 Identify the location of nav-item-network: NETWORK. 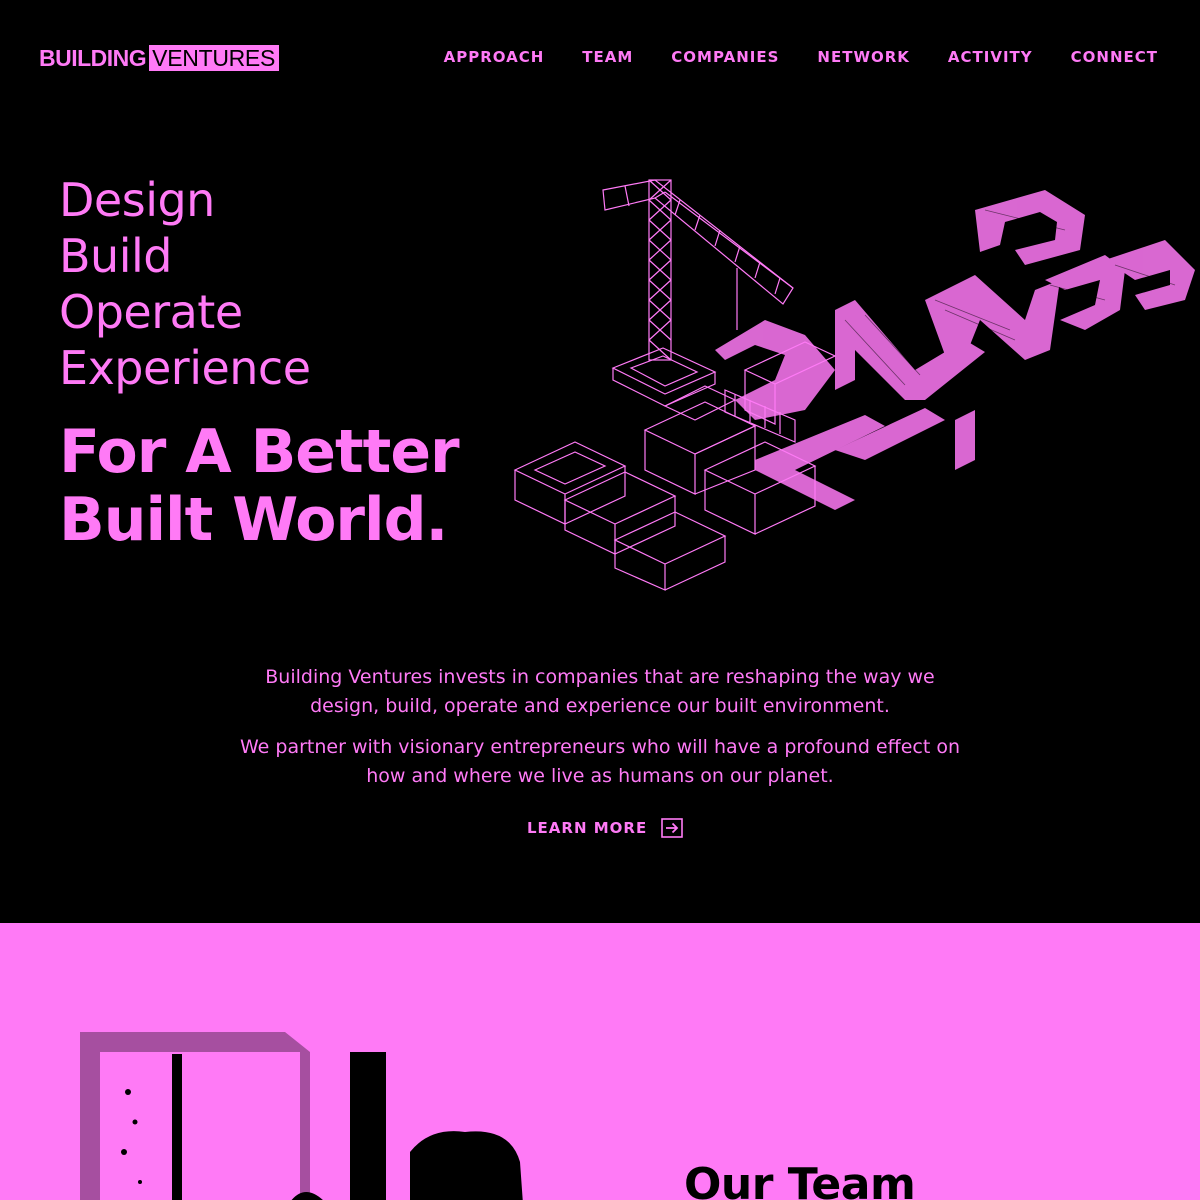
(863, 57).